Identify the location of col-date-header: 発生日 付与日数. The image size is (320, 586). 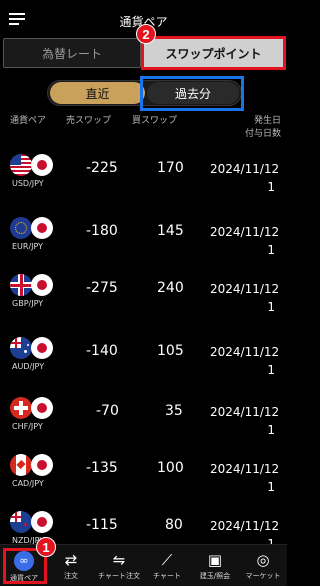
(253, 128).